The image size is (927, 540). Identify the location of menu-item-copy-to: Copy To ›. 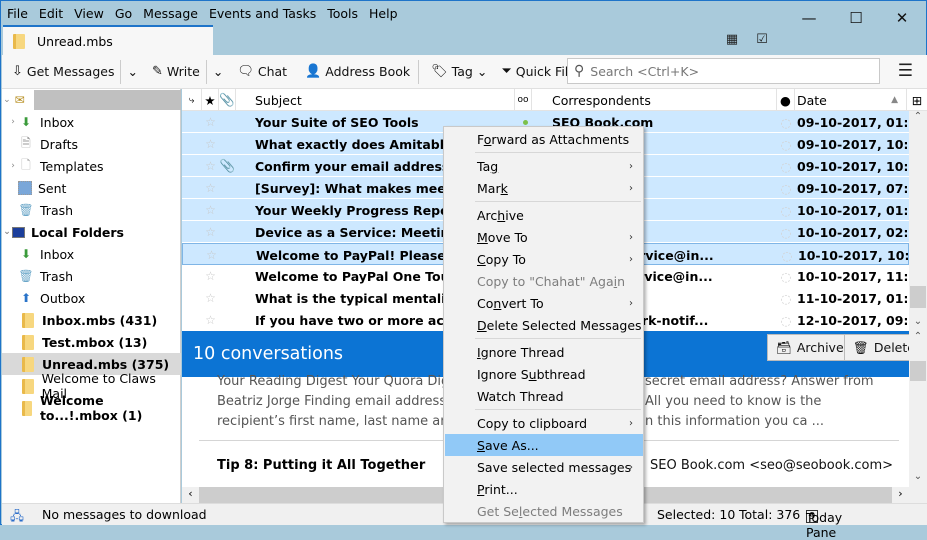
(544, 259).